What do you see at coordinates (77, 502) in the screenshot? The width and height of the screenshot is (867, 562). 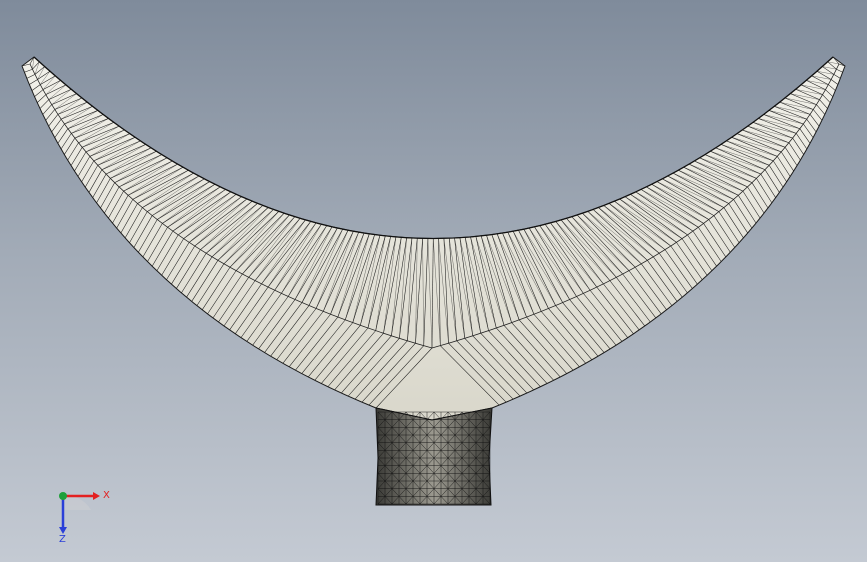 I see `triad-quadrant-shading` at bounding box center [77, 502].